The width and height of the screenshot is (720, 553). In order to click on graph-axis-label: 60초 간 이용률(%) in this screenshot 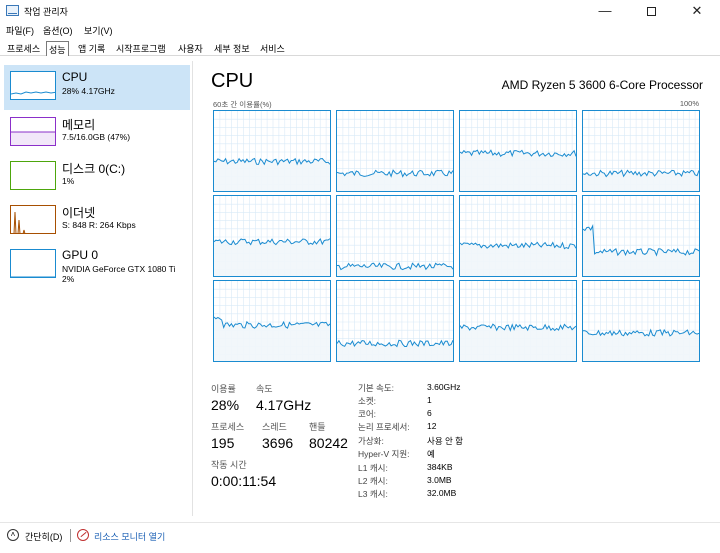, I will do `click(242, 104)`.